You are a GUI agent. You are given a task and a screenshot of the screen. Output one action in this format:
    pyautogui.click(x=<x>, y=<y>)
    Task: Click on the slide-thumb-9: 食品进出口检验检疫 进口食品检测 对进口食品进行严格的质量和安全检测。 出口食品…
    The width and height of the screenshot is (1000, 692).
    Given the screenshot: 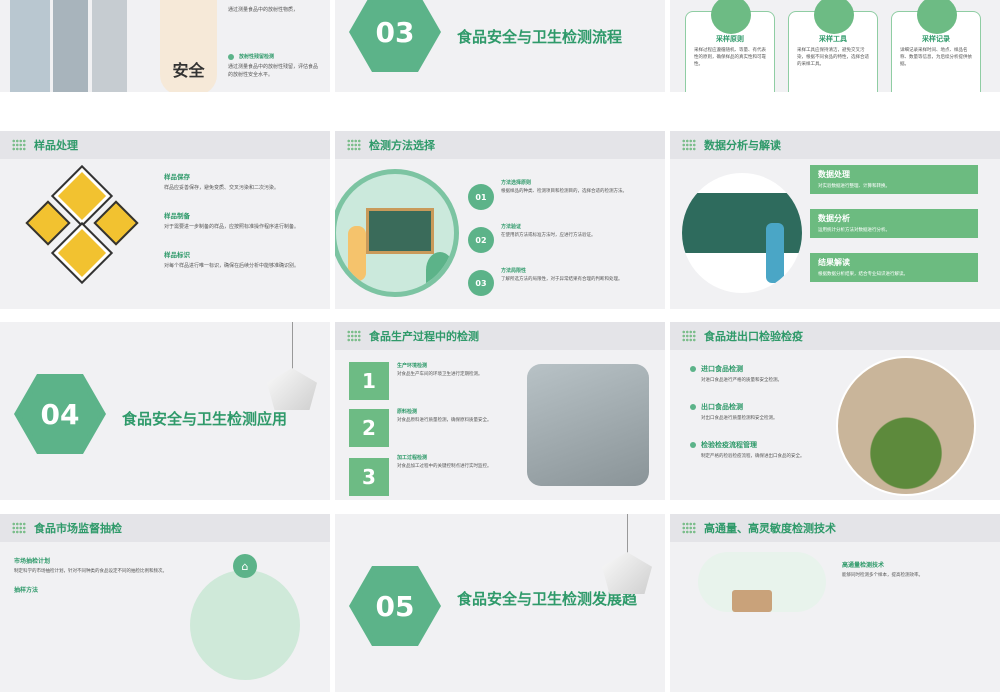 What is the action you would take?
    pyautogui.click(x=835, y=411)
    